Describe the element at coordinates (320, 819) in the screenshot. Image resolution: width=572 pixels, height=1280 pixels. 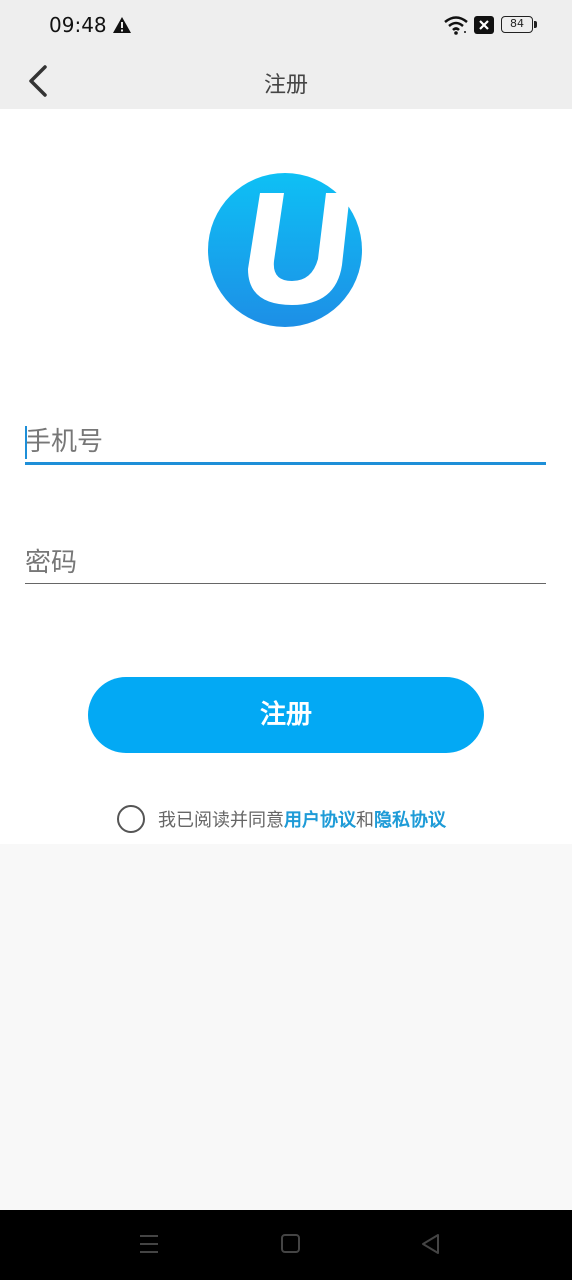
I see `user-agreement-link: 用户协议` at that location.